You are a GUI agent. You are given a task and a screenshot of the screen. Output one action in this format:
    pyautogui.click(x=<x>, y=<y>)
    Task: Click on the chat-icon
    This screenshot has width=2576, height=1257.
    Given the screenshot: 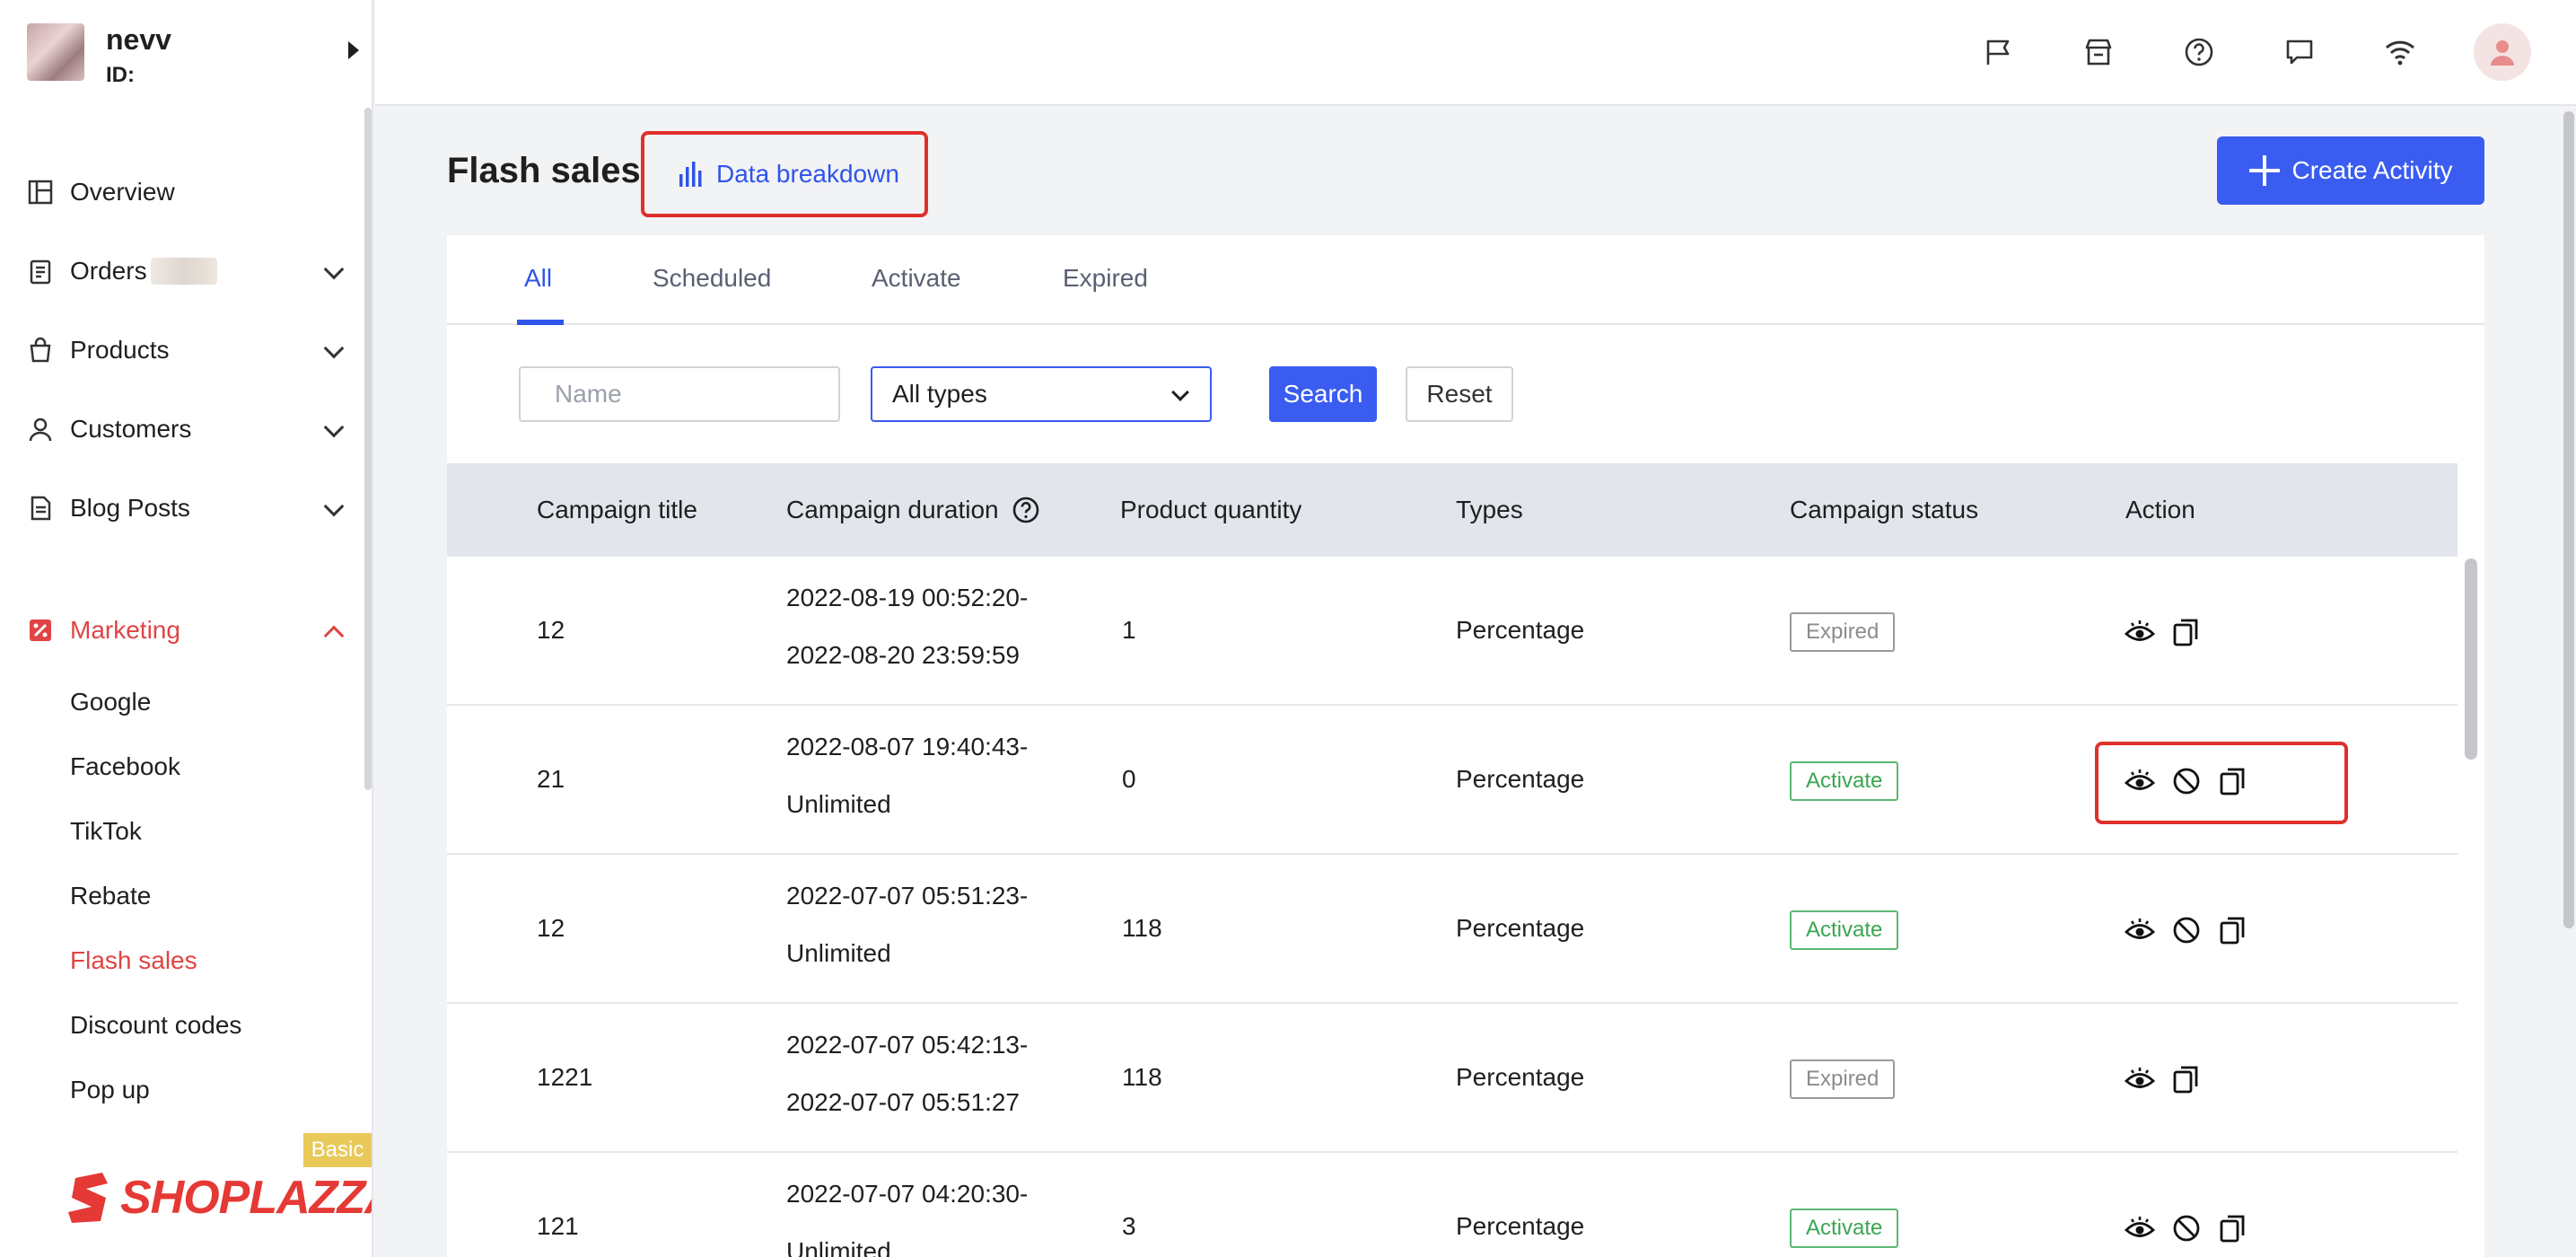 What is the action you would take?
    pyautogui.click(x=2300, y=52)
    